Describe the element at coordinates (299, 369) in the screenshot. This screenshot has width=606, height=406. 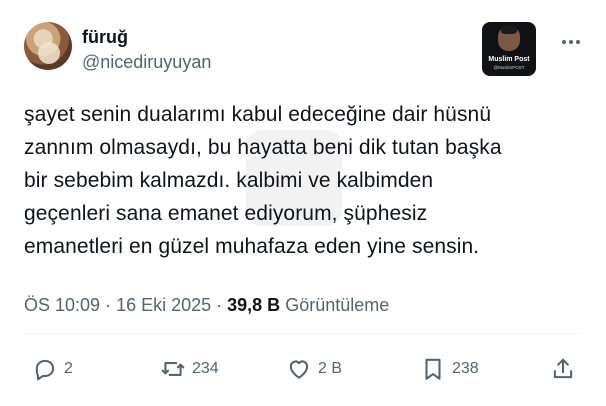
I see `heart-icon` at that location.